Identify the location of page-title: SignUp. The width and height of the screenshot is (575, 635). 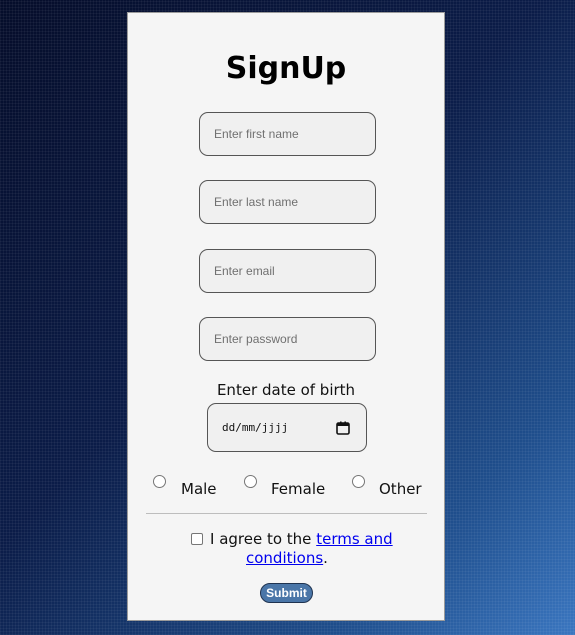
(286, 68).